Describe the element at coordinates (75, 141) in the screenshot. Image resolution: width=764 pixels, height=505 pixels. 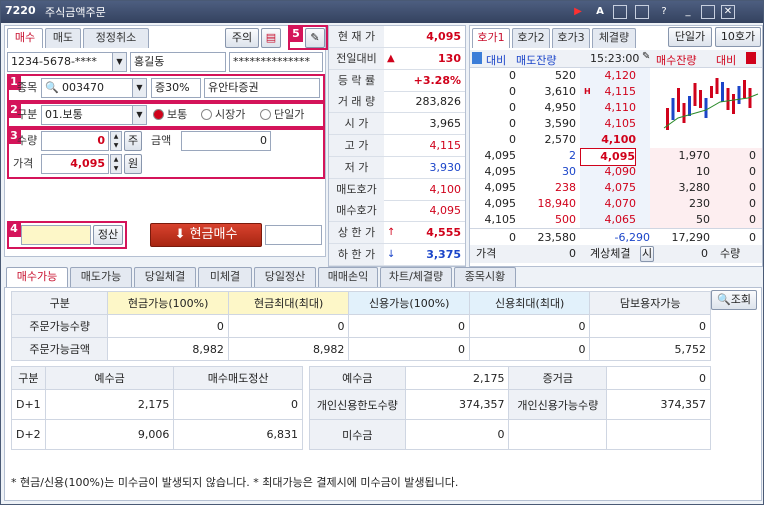
I see `qty-input: 0` at that location.